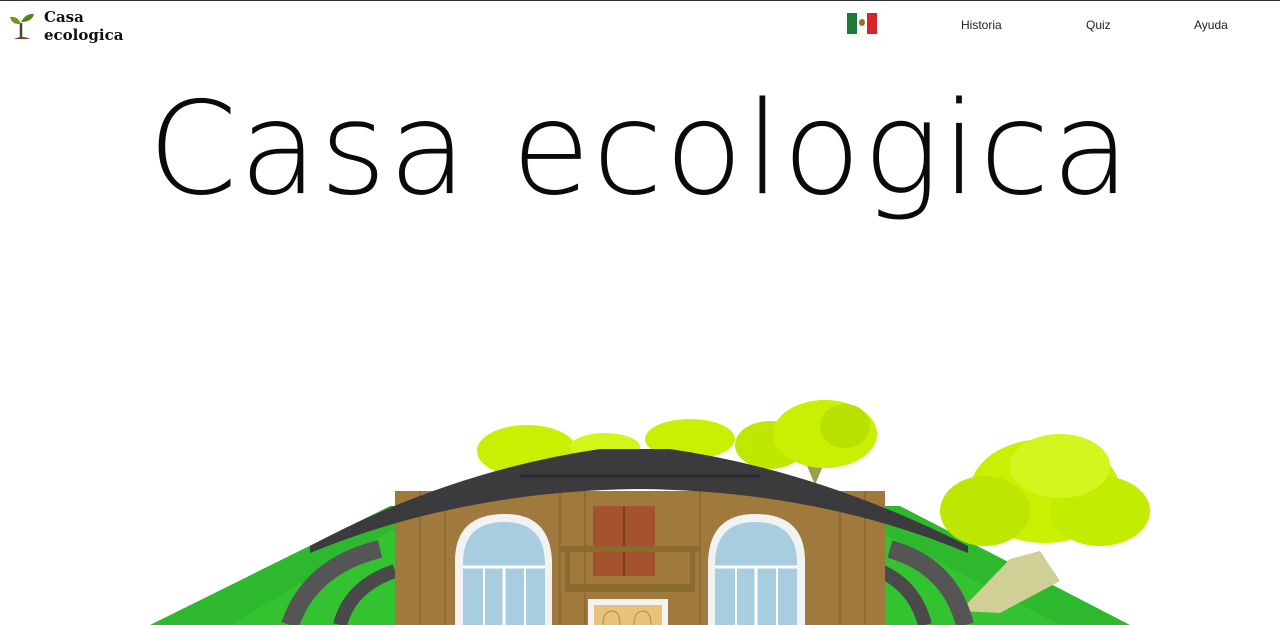  What do you see at coordinates (981, 25) in the screenshot?
I see `nav-link-historia: Historia` at bounding box center [981, 25].